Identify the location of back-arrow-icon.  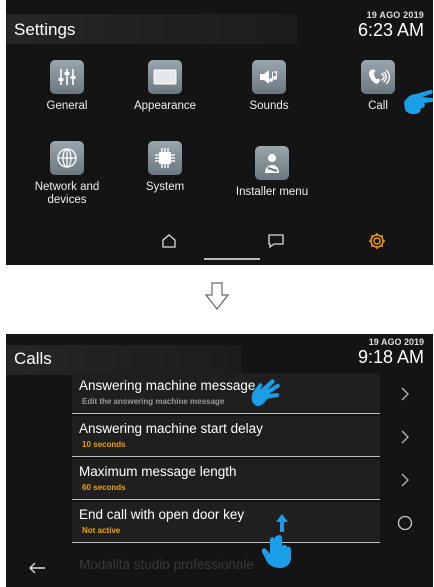
(37, 570).